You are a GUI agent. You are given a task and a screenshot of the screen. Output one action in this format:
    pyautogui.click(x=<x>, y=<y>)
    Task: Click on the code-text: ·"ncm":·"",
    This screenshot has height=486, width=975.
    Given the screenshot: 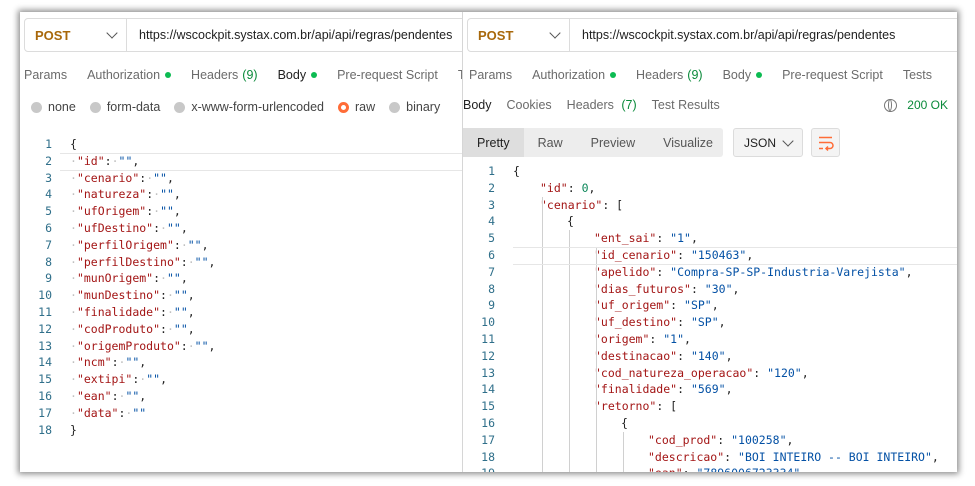 What is the action you would take?
    pyautogui.click(x=99, y=362)
    